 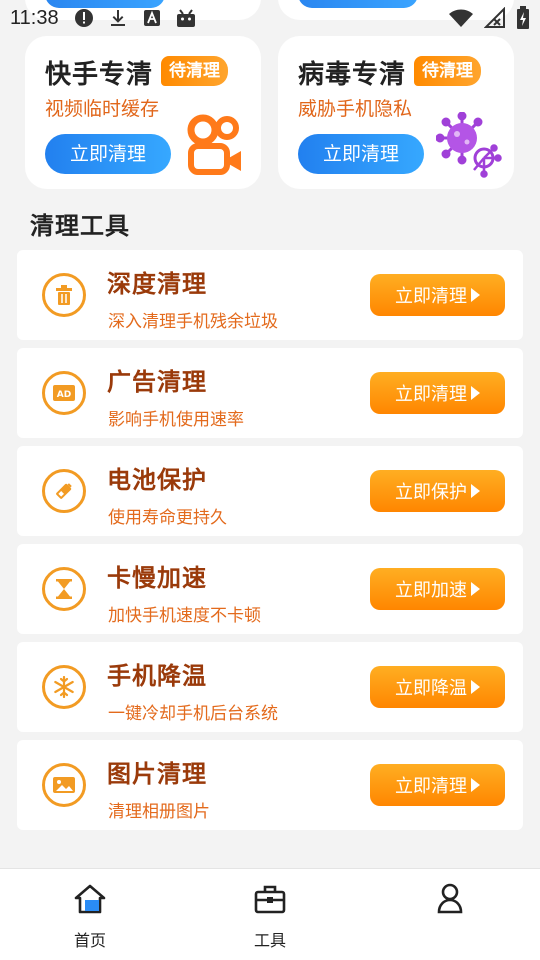 I want to click on android-icon, so click(x=186, y=18).